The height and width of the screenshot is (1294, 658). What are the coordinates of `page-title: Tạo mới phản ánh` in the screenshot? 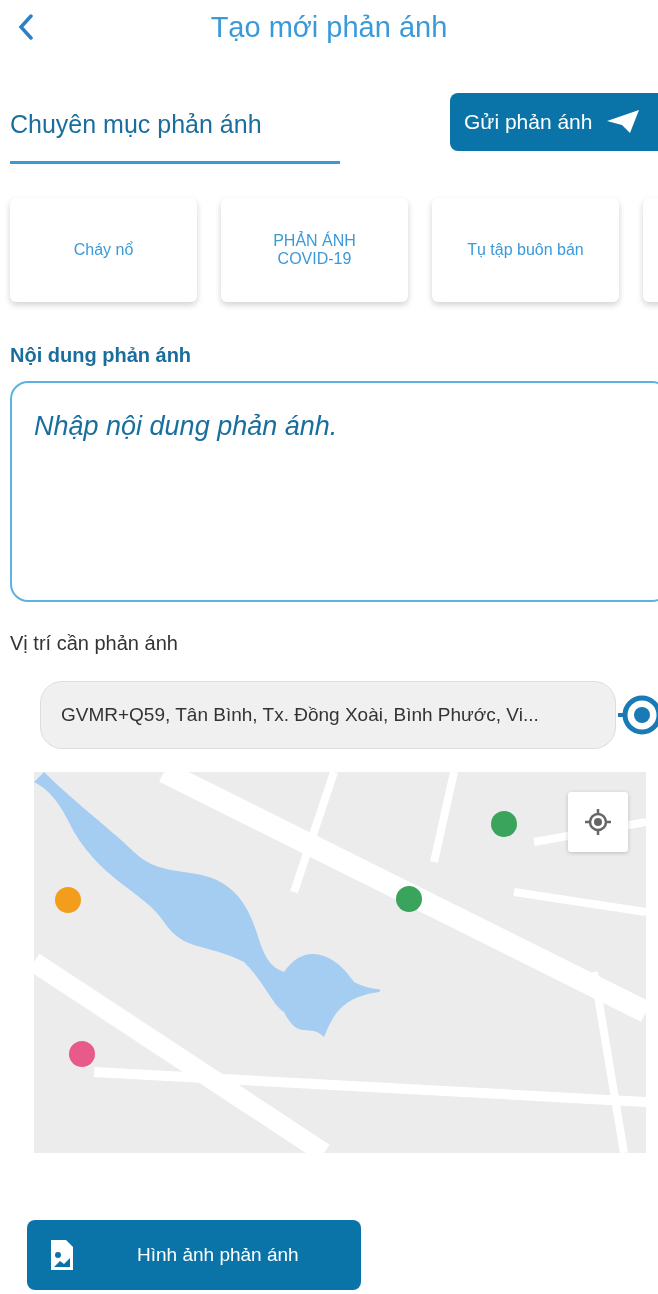 It's located at (329, 27).